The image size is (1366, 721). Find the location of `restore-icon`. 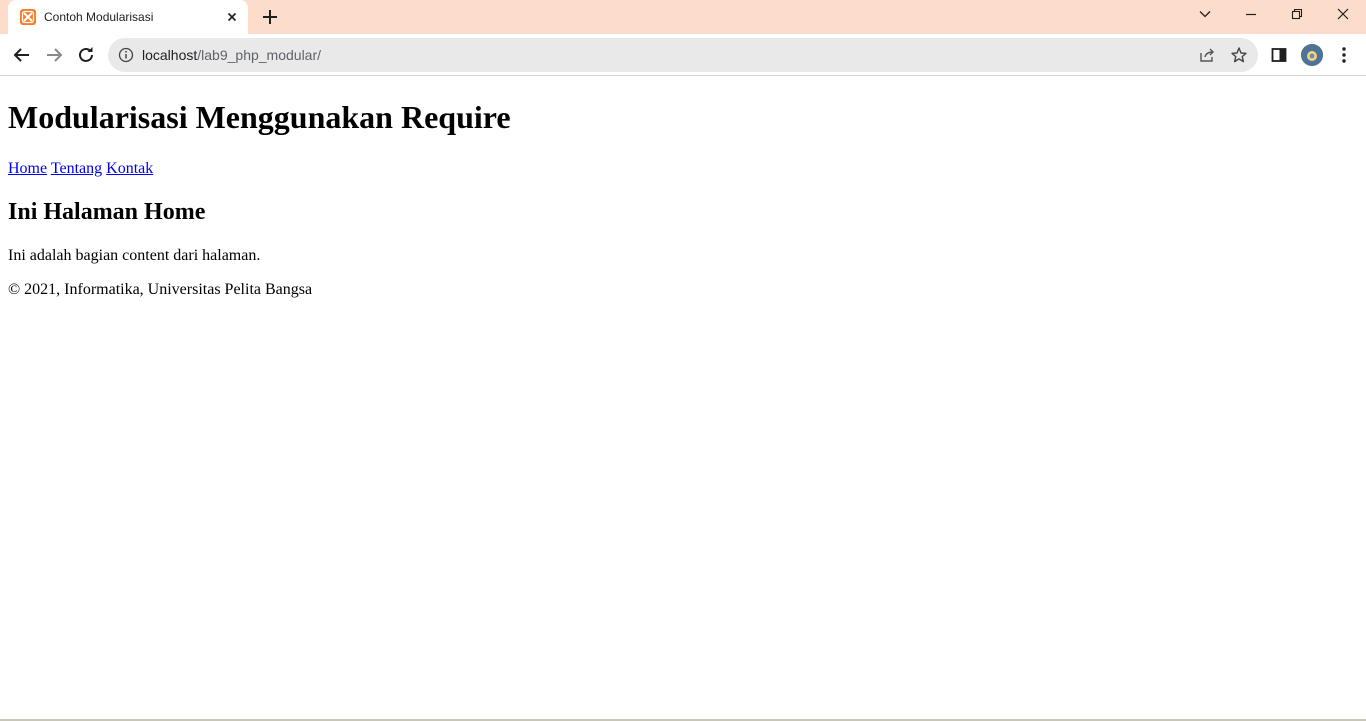

restore-icon is located at coordinates (1297, 15).